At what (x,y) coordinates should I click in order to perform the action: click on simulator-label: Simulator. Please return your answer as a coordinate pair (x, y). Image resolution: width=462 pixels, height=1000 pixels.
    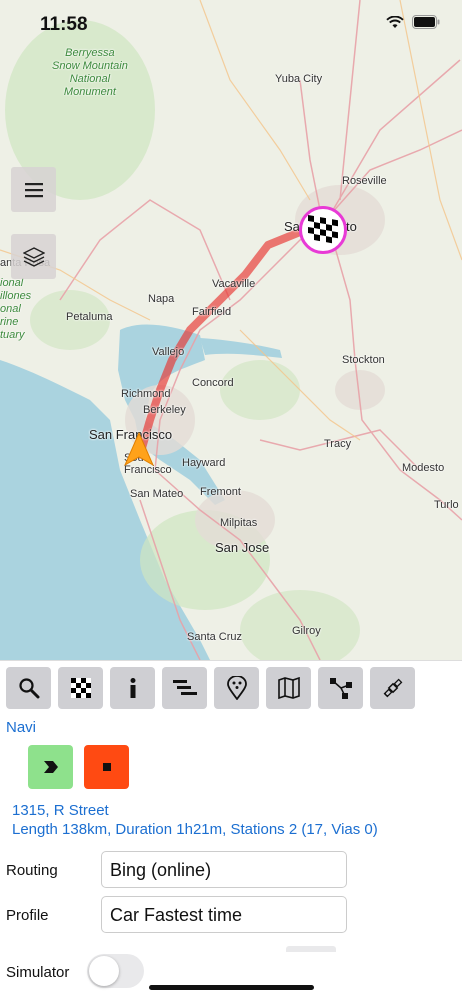
    Looking at the image, I should click on (38, 972).